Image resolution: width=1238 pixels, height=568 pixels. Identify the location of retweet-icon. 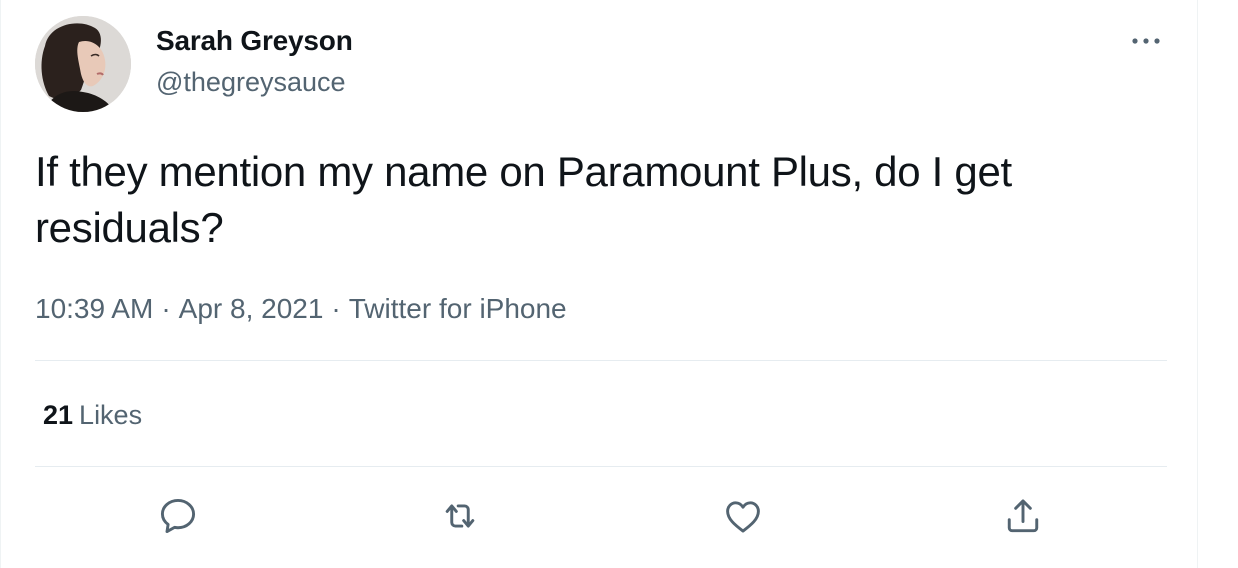
(460, 516).